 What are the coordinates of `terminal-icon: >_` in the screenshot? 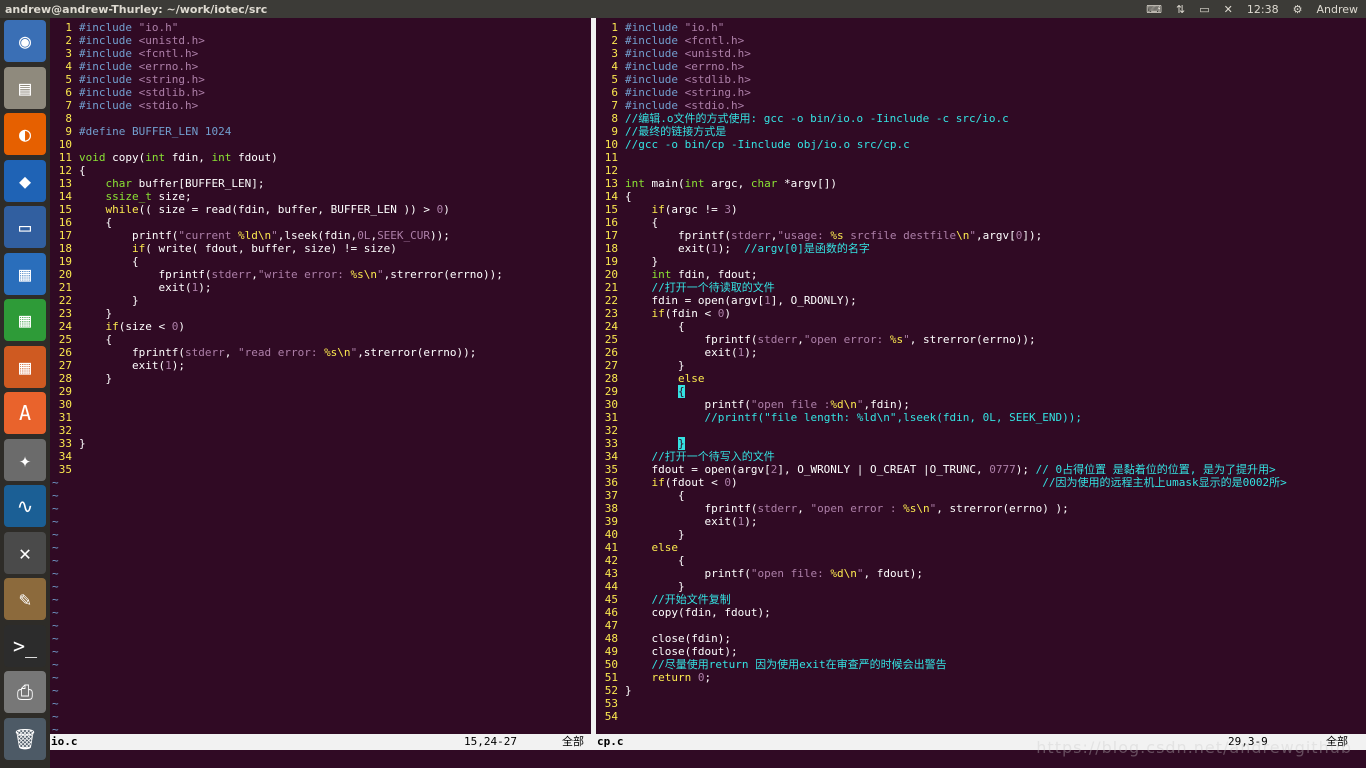 It's located at (25, 645).